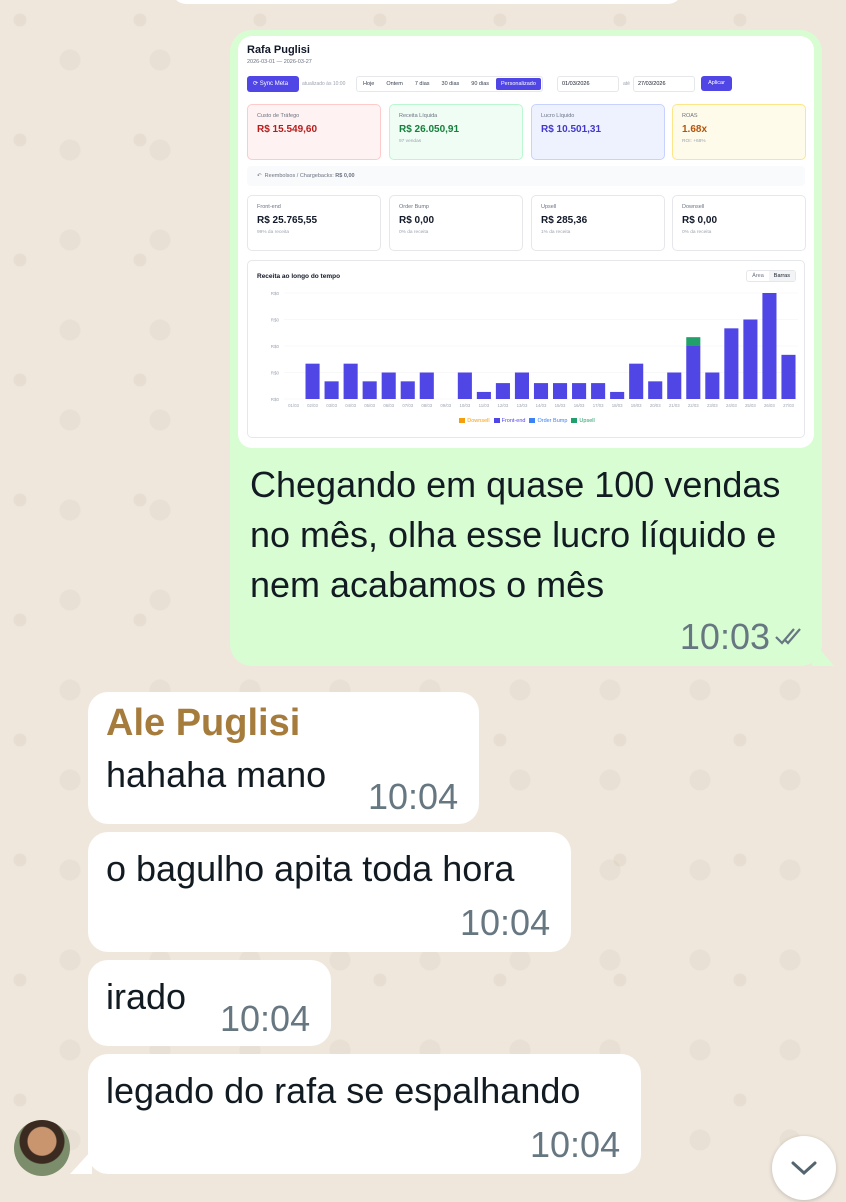  Describe the element at coordinates (558, 116) in the screenshot. I see `metric-label: Lucro Líquido` at that location.